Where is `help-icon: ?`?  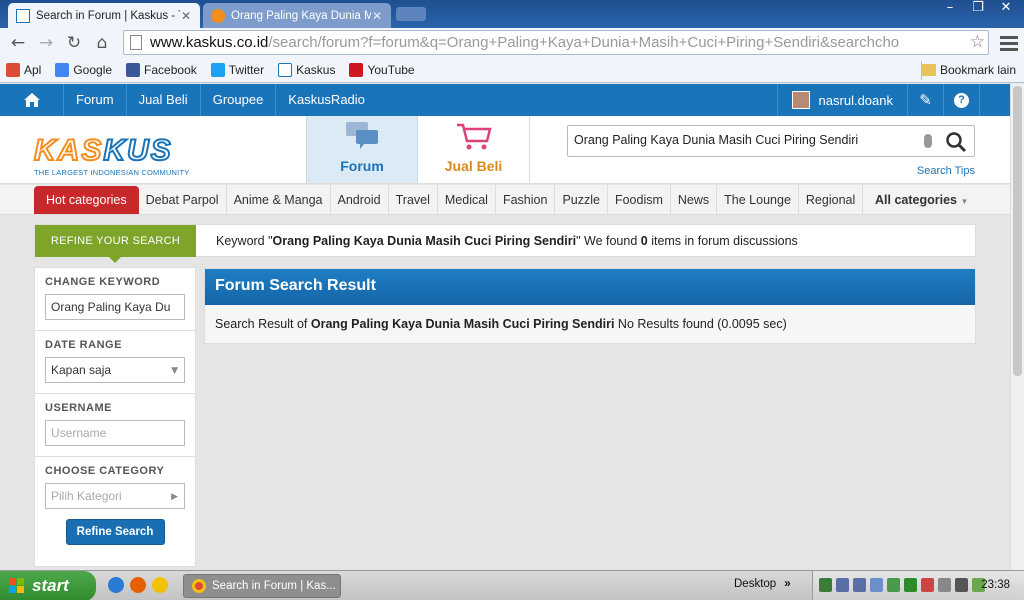 help-icon: ? is located at coordinates (961, 100).